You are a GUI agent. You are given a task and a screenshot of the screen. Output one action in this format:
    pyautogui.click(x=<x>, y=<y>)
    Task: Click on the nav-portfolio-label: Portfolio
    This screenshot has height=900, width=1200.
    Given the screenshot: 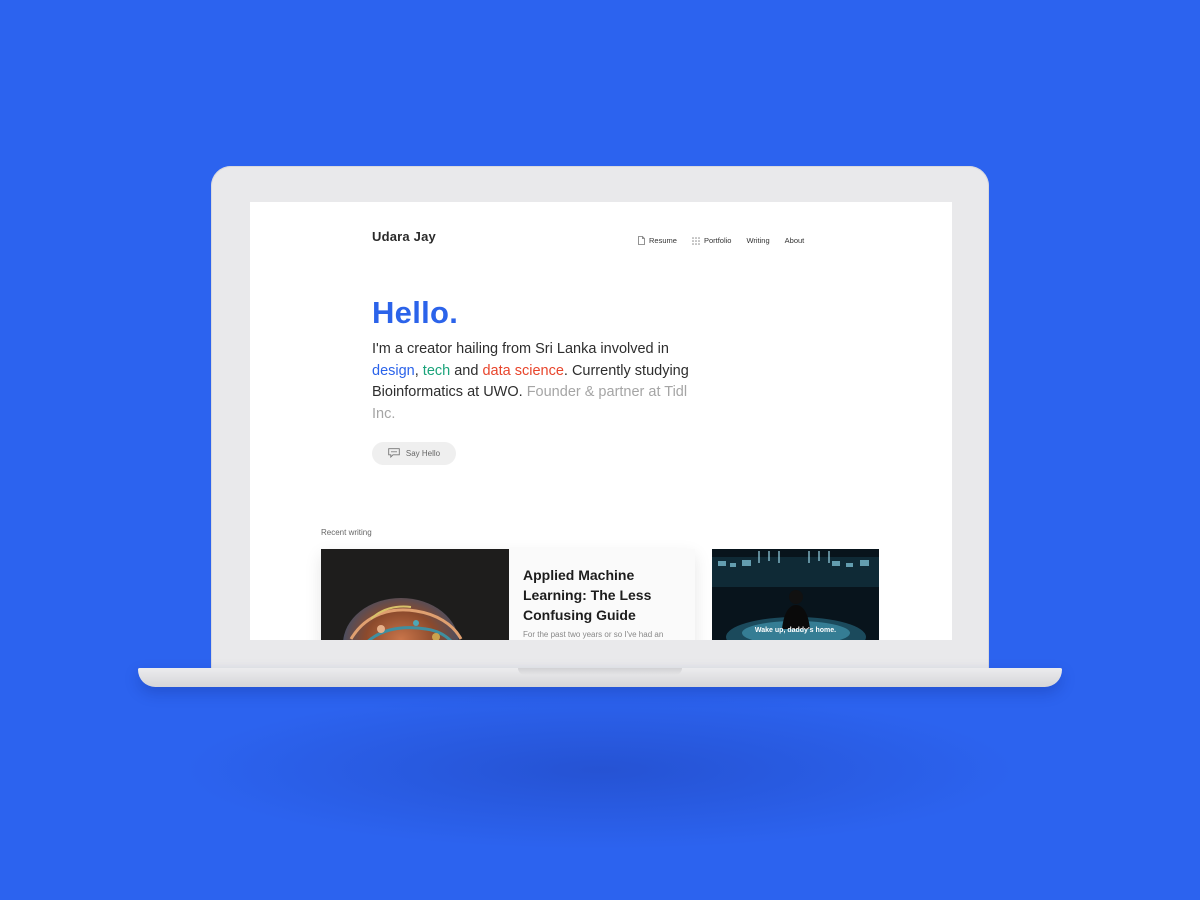 What is the action you would take?
    pyautogui.click(x=717, y=240)
    